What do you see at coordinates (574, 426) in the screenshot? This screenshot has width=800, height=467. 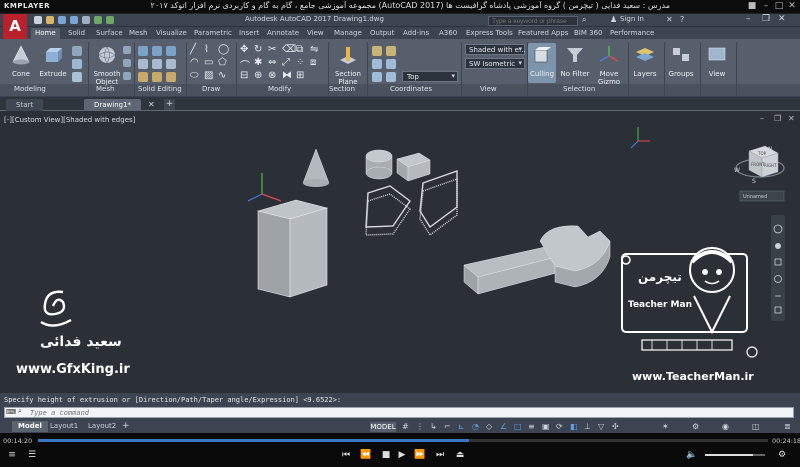 I see `3d-osnap-icon: ◧` at bounding box center [574, 426].